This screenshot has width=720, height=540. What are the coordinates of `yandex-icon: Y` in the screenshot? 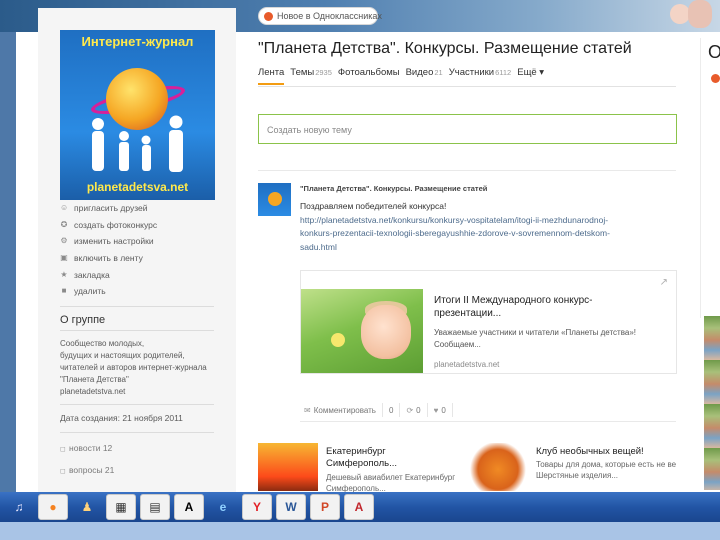 It's located at (256, 507).